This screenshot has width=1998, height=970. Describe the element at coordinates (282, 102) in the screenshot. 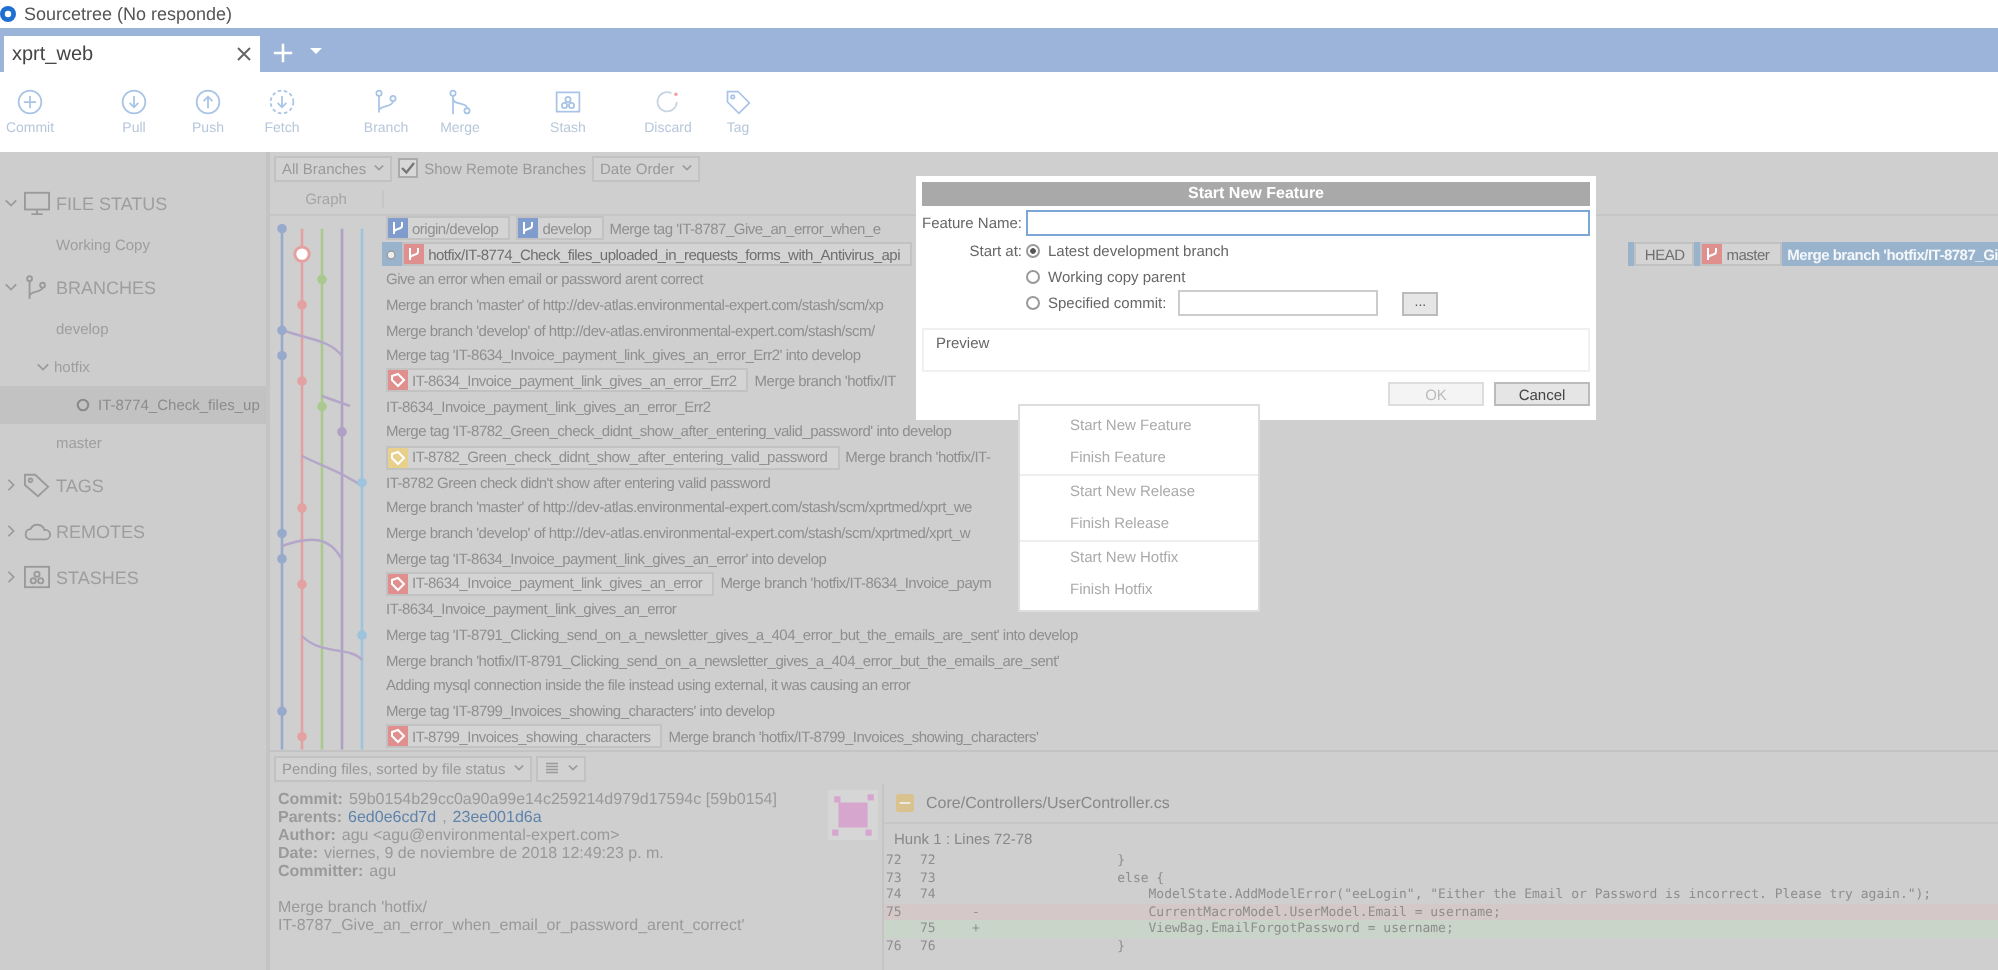

I see `dashed-arrow-down-icon` at that location.